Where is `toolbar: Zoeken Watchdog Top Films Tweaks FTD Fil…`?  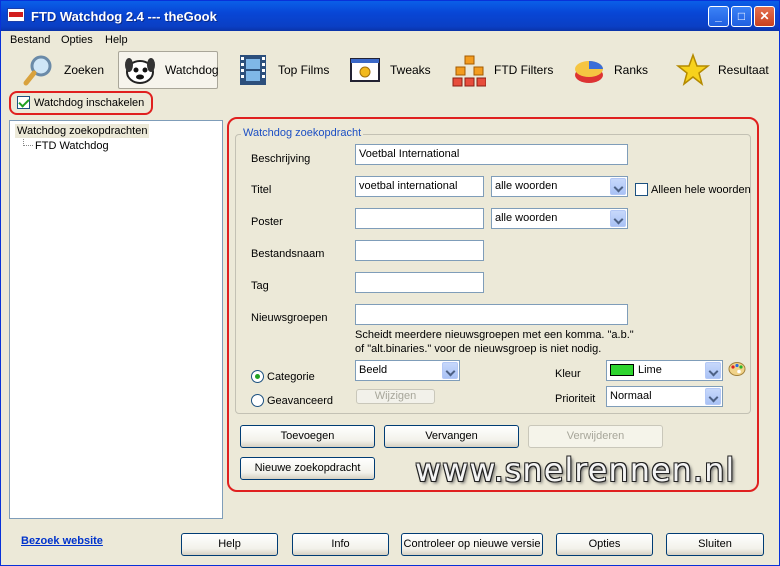 toolbar: Zoeken Watchdog Top Films Tweaks FTD Fil… is located at coordinates (390, 70).